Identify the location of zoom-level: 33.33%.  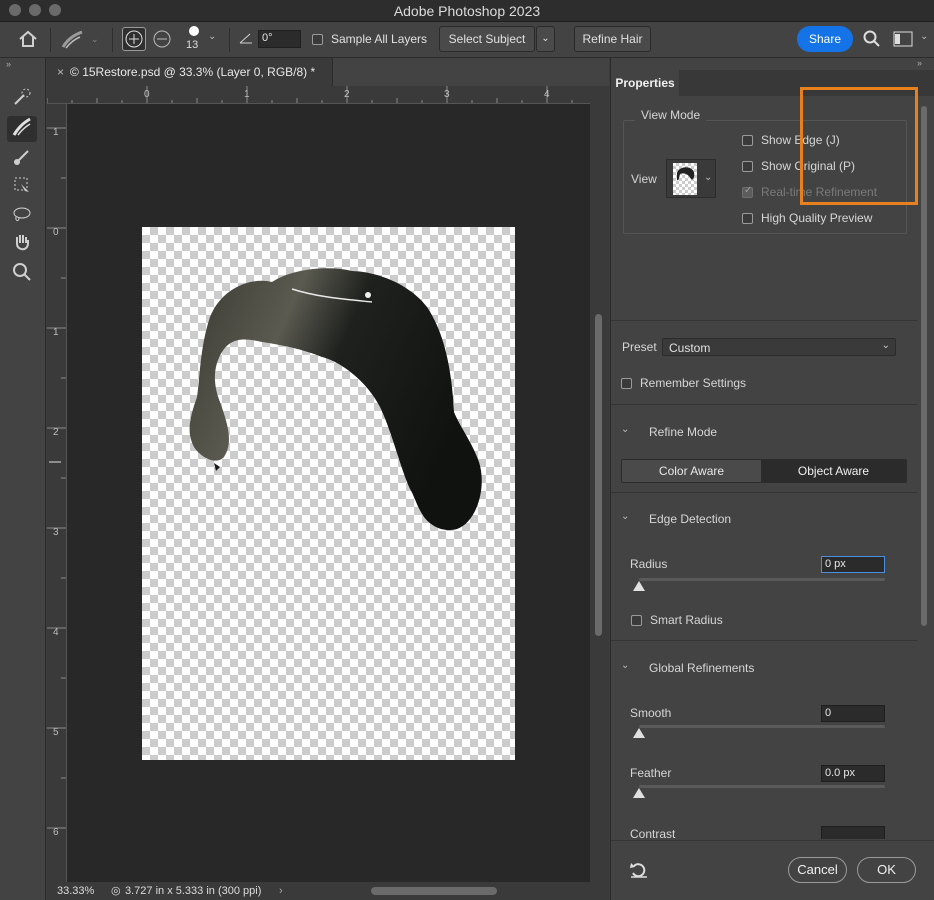
(75, 891).